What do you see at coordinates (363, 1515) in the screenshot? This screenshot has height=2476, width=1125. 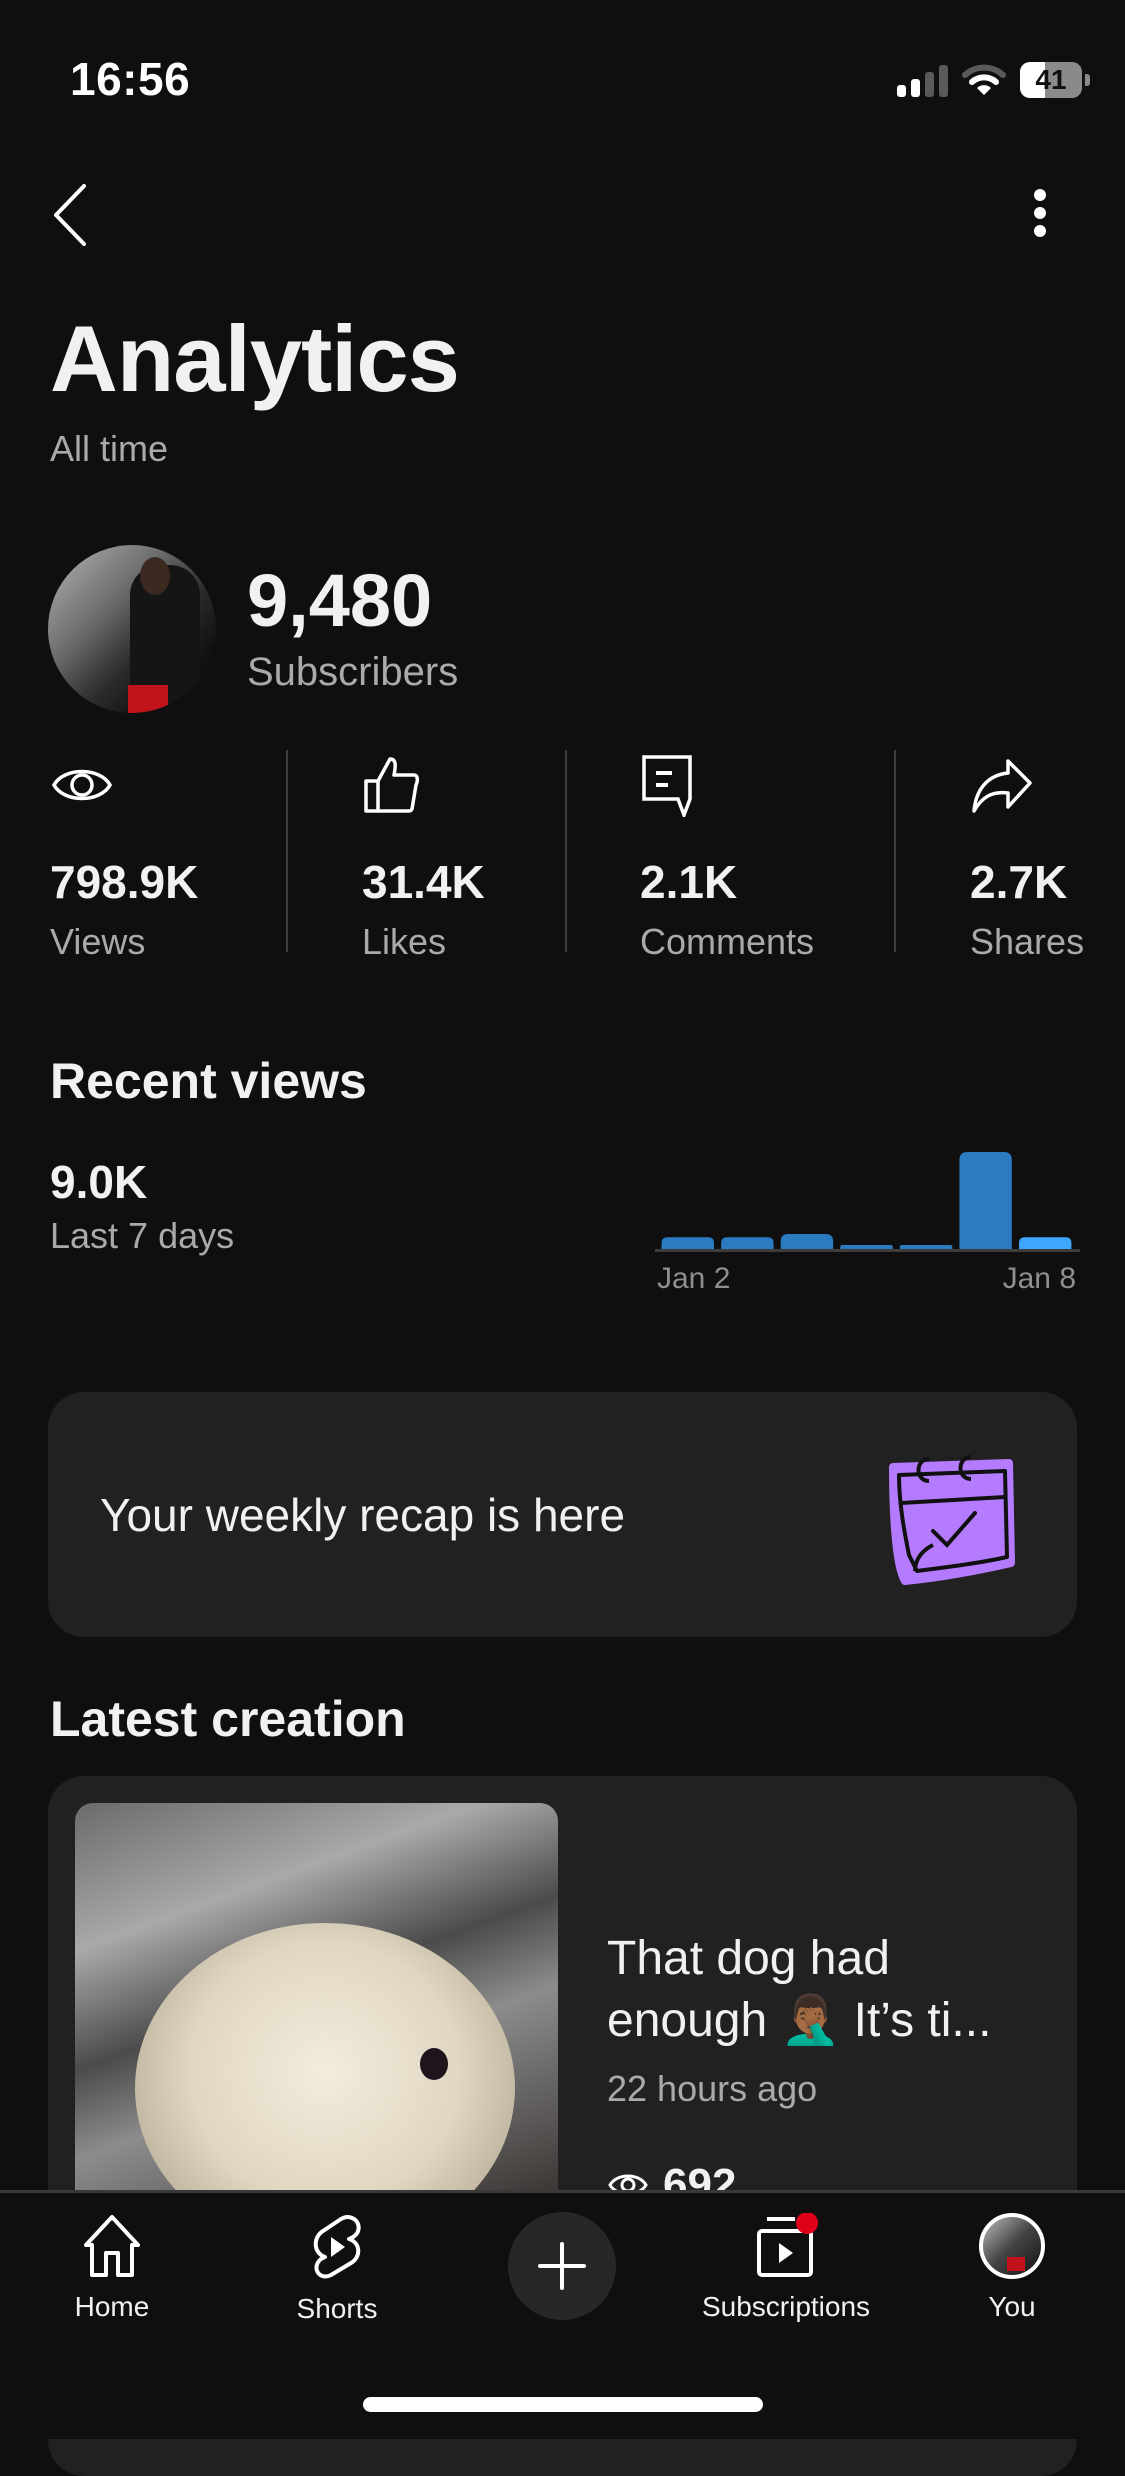 I see `weekly-recap-text: Your weekly recap is here` at bounding box center [363, 1515].